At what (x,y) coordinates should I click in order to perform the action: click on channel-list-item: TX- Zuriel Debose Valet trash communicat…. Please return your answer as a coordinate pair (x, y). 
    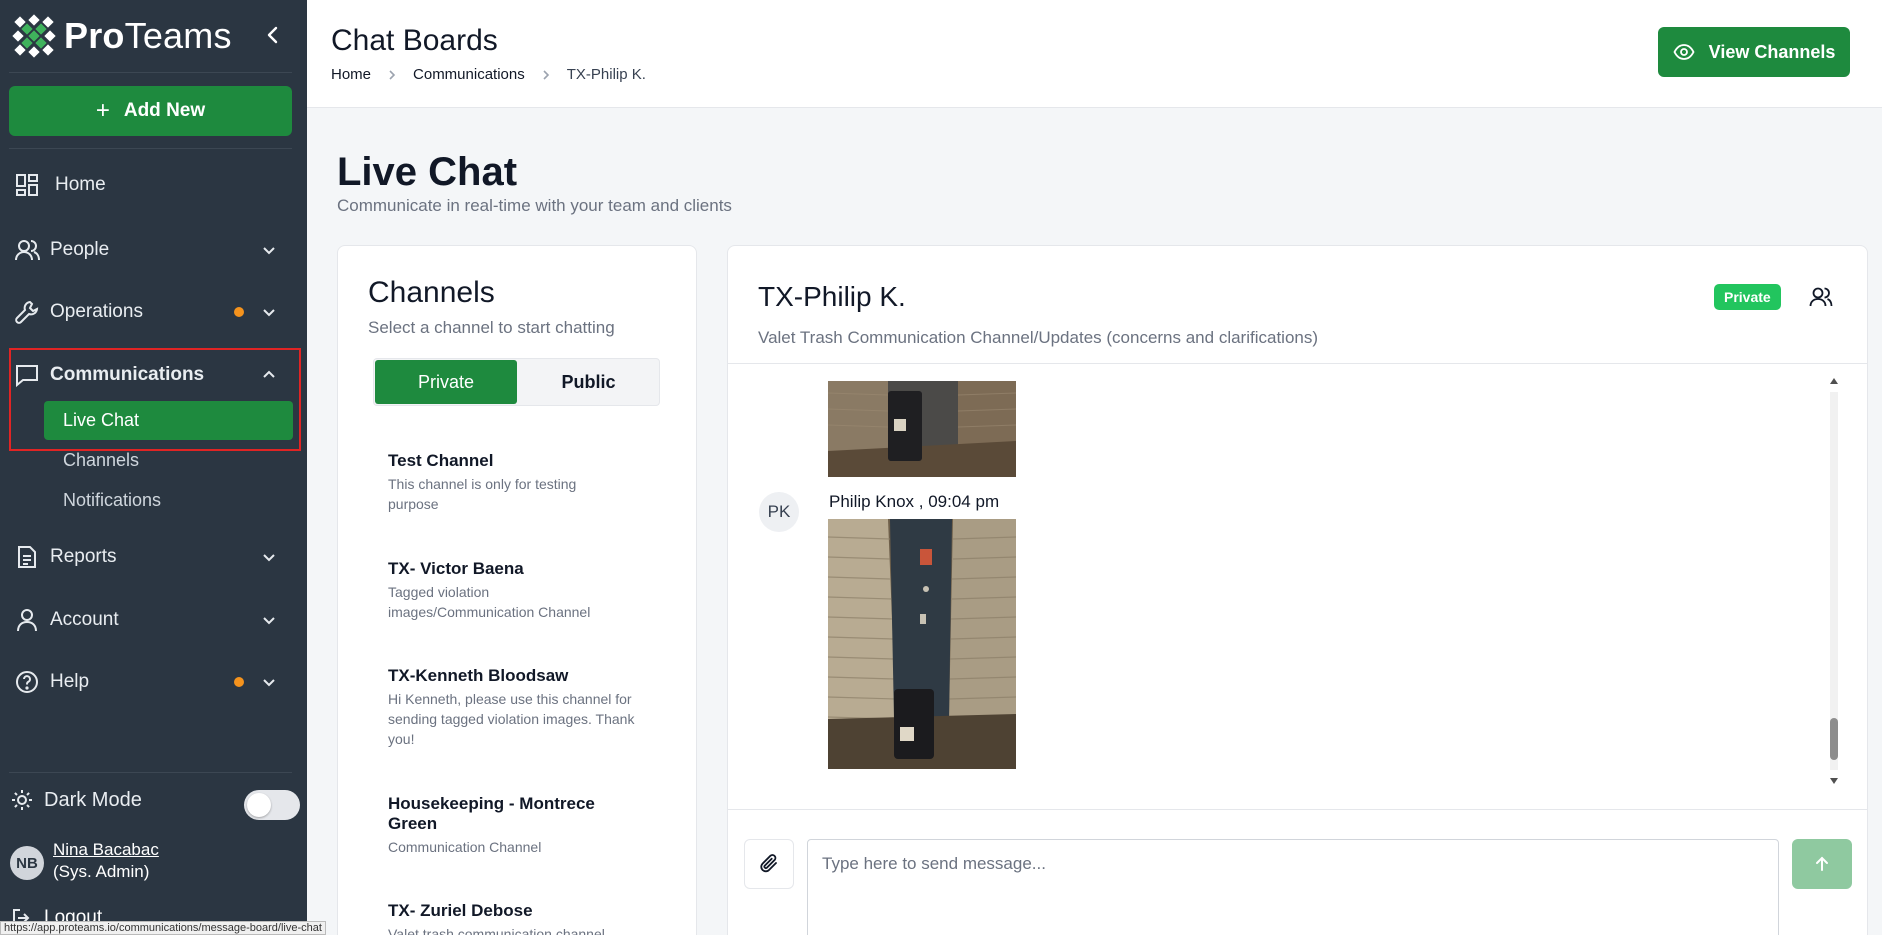
    Looking at the image, I should click on (528, 918).